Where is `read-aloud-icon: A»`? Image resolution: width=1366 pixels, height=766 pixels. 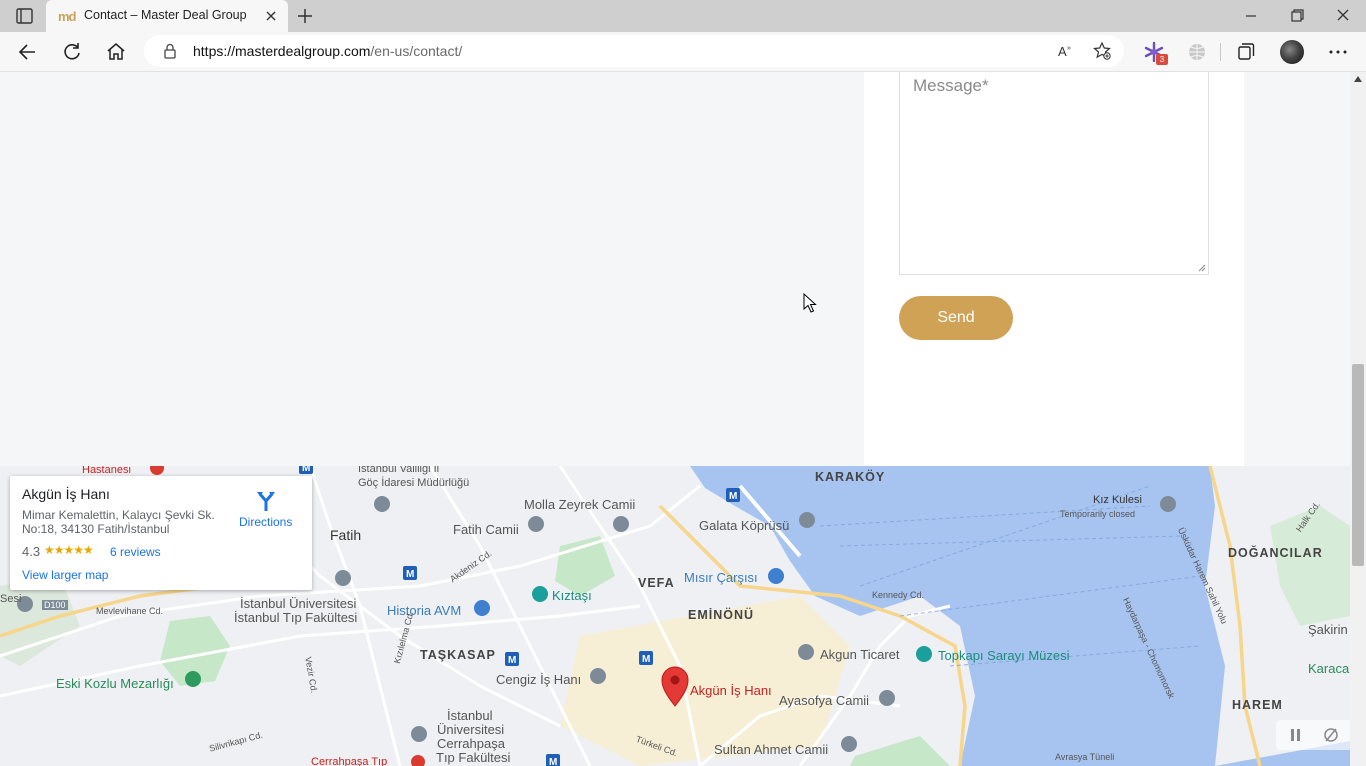
read-aloud-icon: A» is located at coordinates (1066, 51).